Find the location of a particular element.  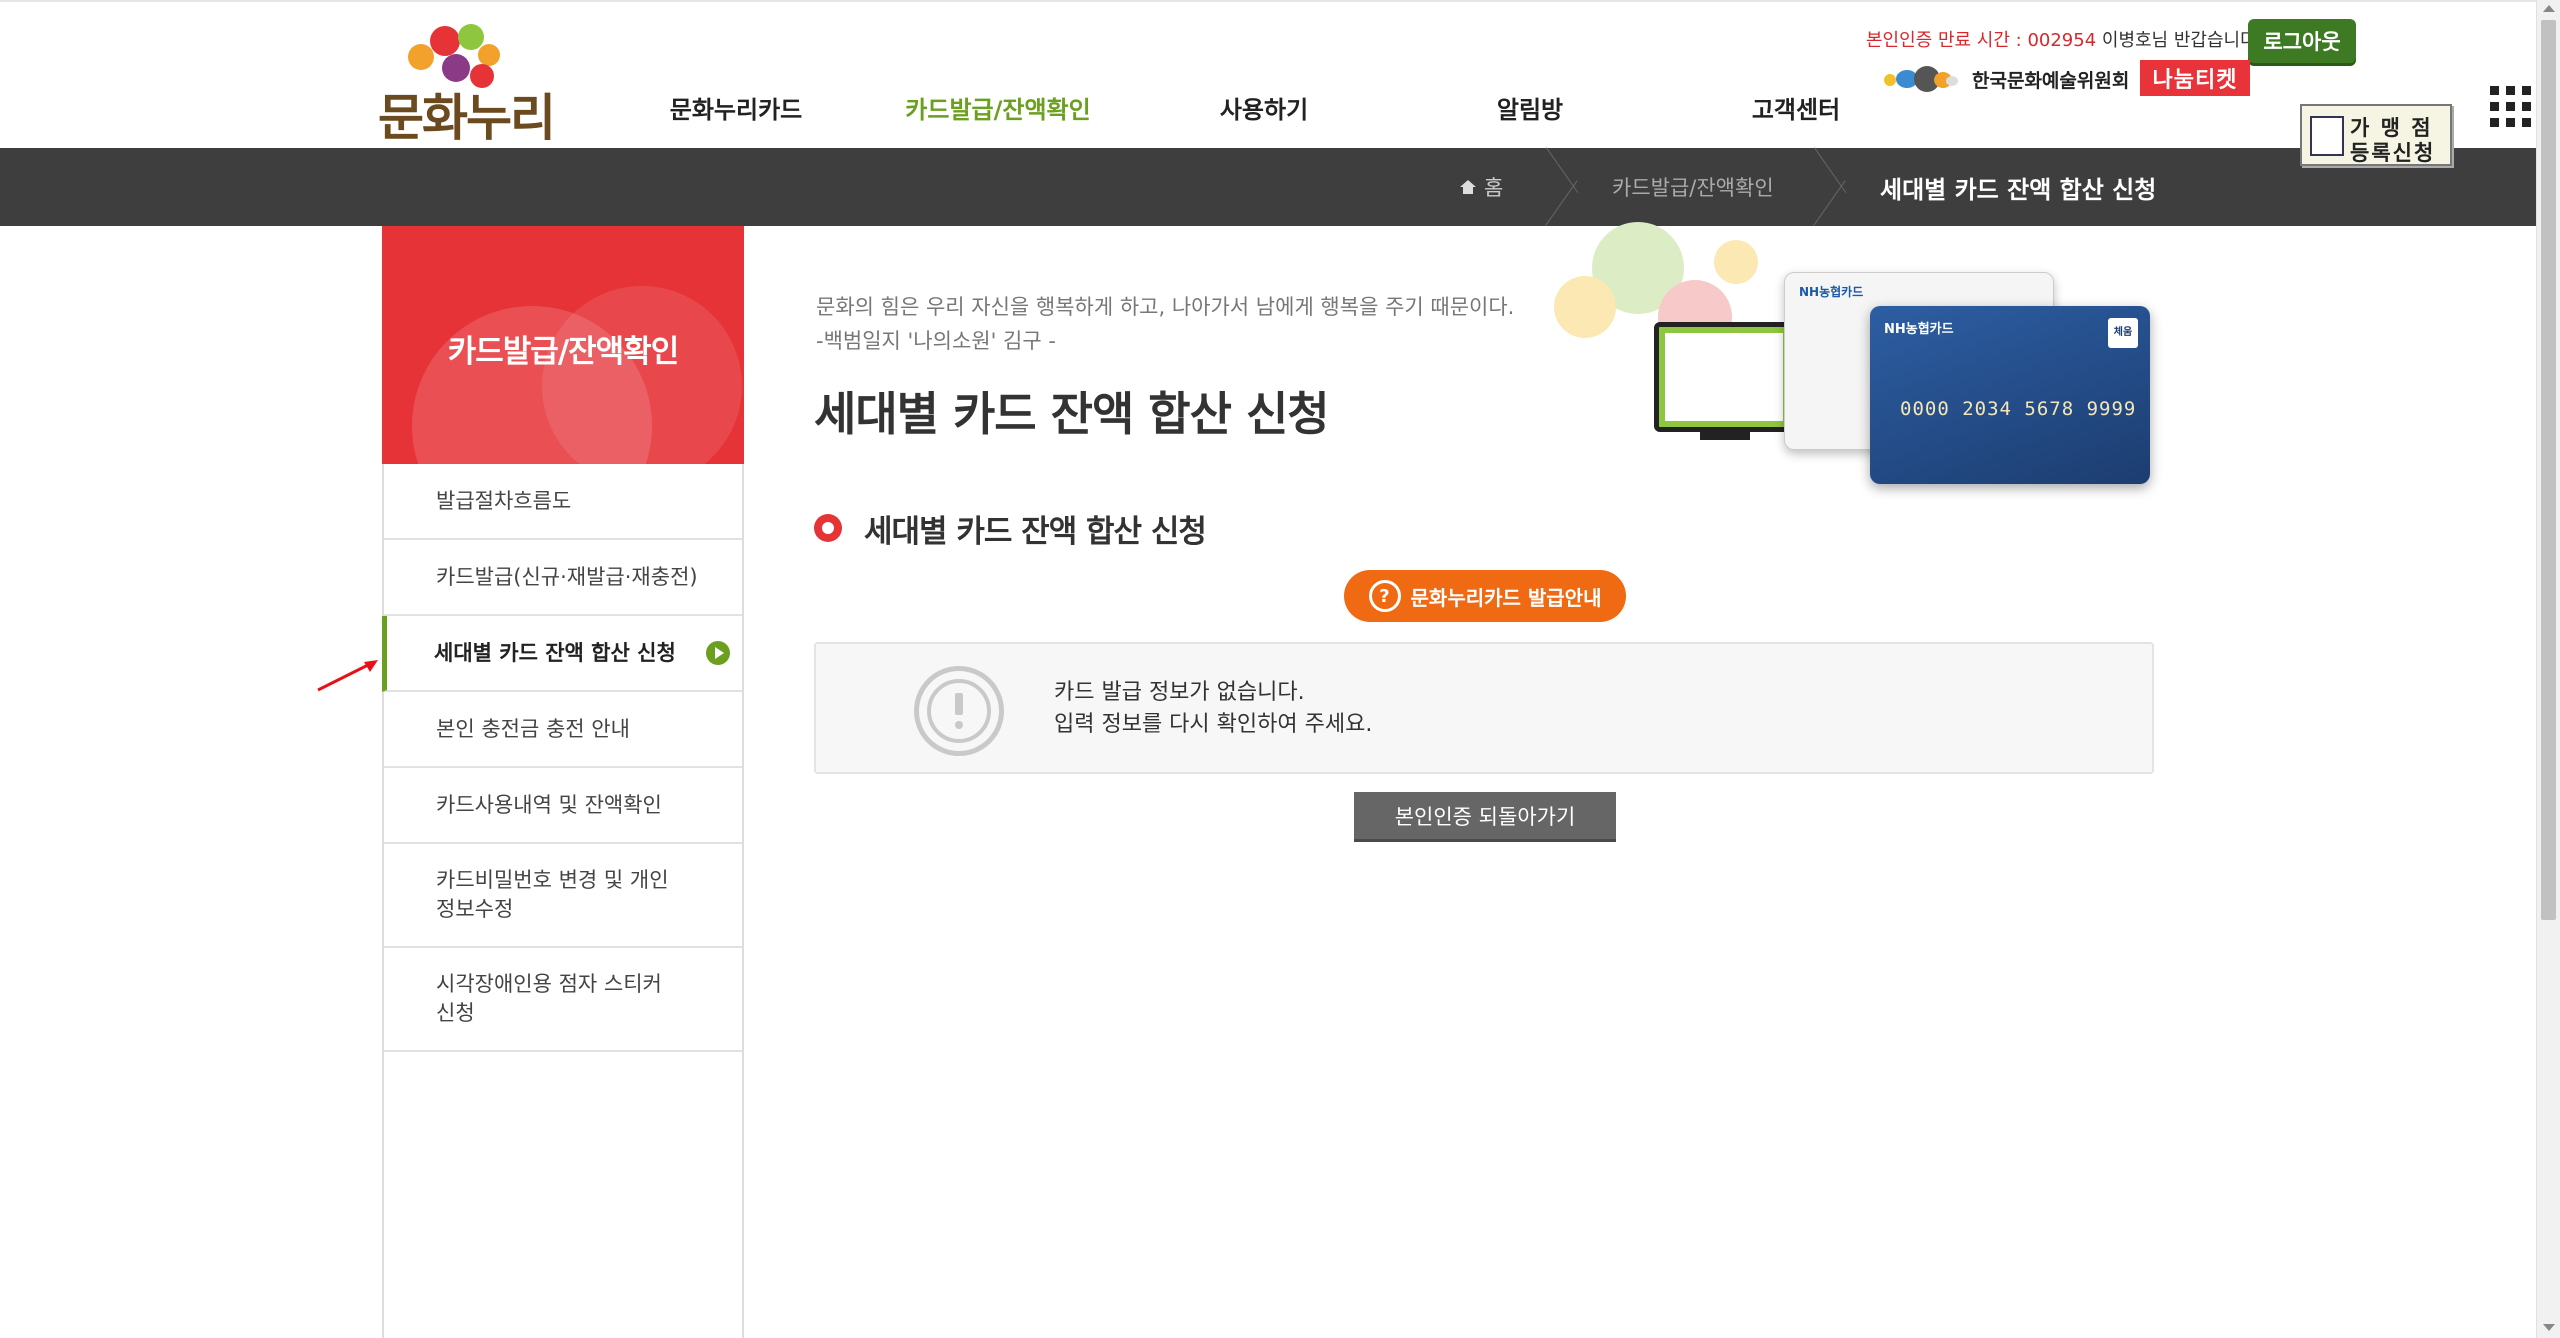

nav-item-card-issue: 카드발급/잔액확인 is located at coordinates (997, 107).